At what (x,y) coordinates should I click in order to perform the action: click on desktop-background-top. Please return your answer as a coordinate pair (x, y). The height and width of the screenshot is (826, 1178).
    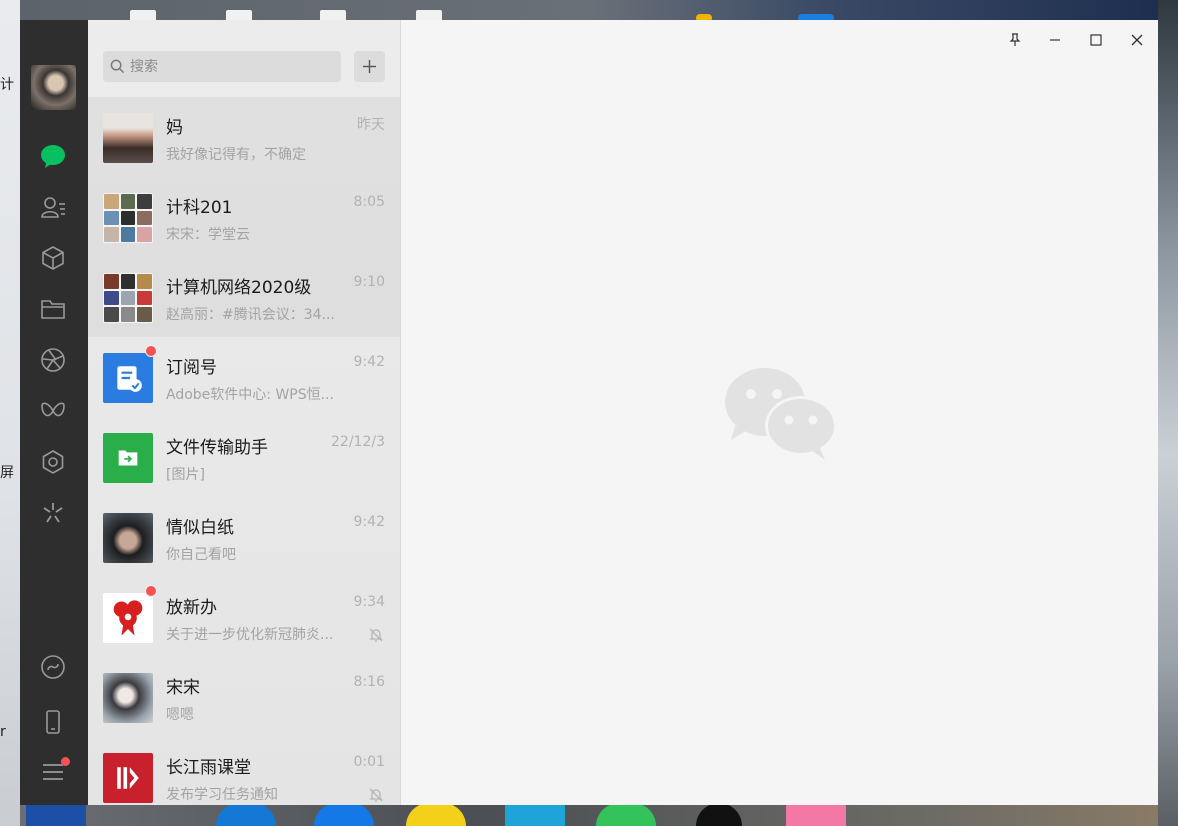
    Looking at the image, I should click on (589, 11).